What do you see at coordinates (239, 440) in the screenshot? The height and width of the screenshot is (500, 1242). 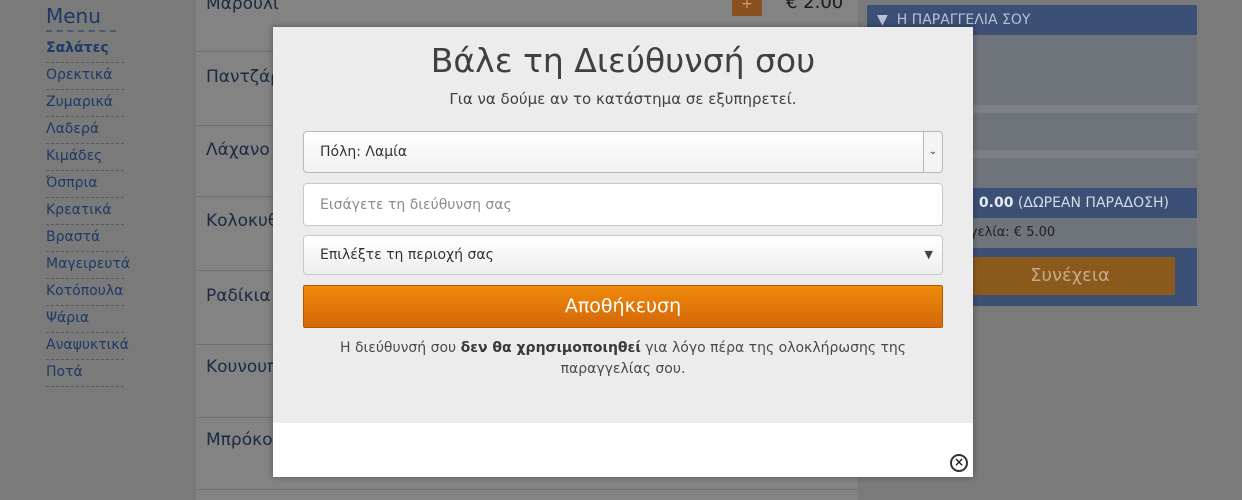 I see `product-name: Μπρόκο` at bounding box center [239, 440].